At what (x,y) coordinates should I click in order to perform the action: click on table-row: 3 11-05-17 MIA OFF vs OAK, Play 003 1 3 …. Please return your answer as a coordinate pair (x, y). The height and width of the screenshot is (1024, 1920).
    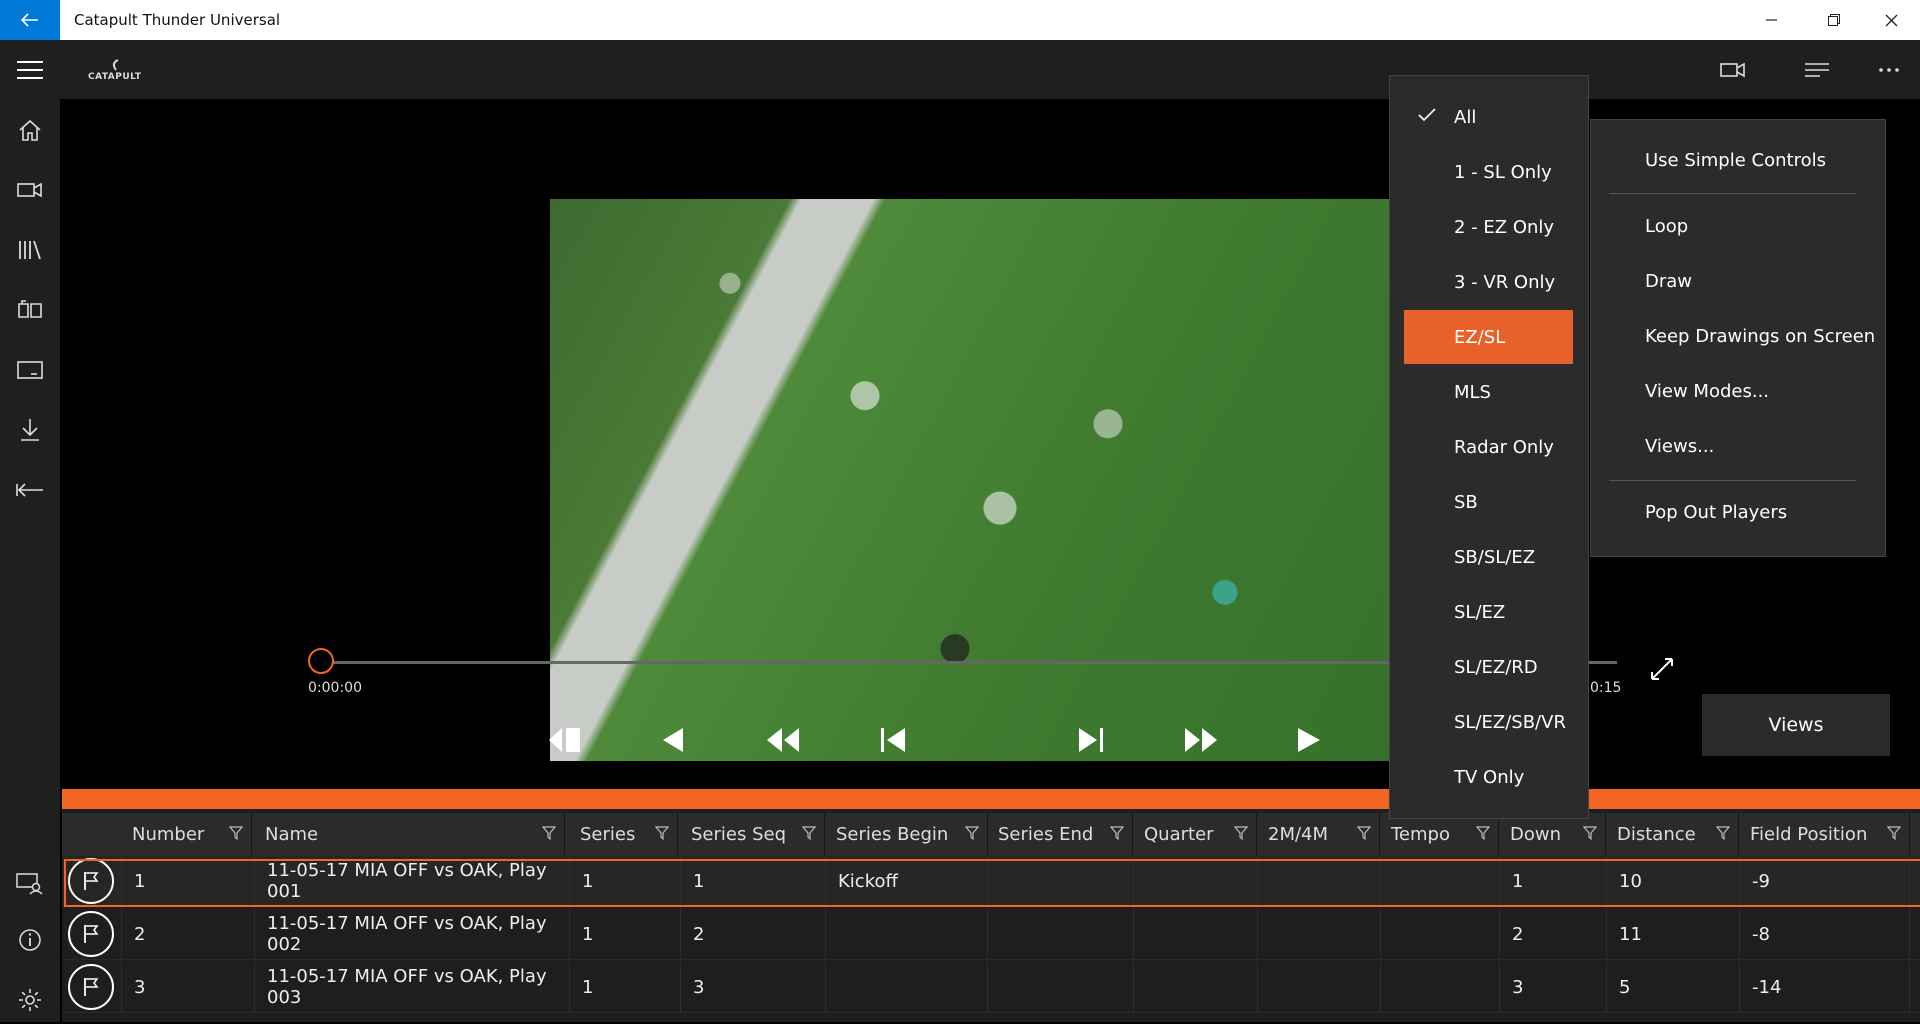
    Looking at the image, I should click on (991, 987).